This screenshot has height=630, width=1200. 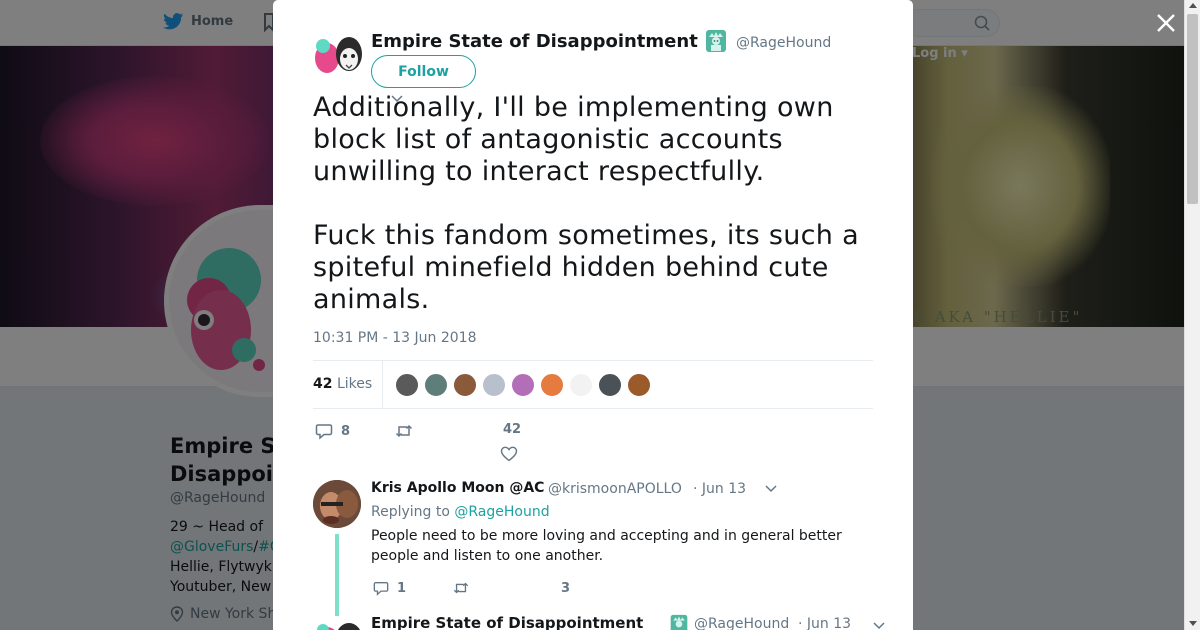 What do you see at coordinates (741, 623) in the screenshot?
I see `next-author-handle: @RageHound` at bounding box center [741, 623].